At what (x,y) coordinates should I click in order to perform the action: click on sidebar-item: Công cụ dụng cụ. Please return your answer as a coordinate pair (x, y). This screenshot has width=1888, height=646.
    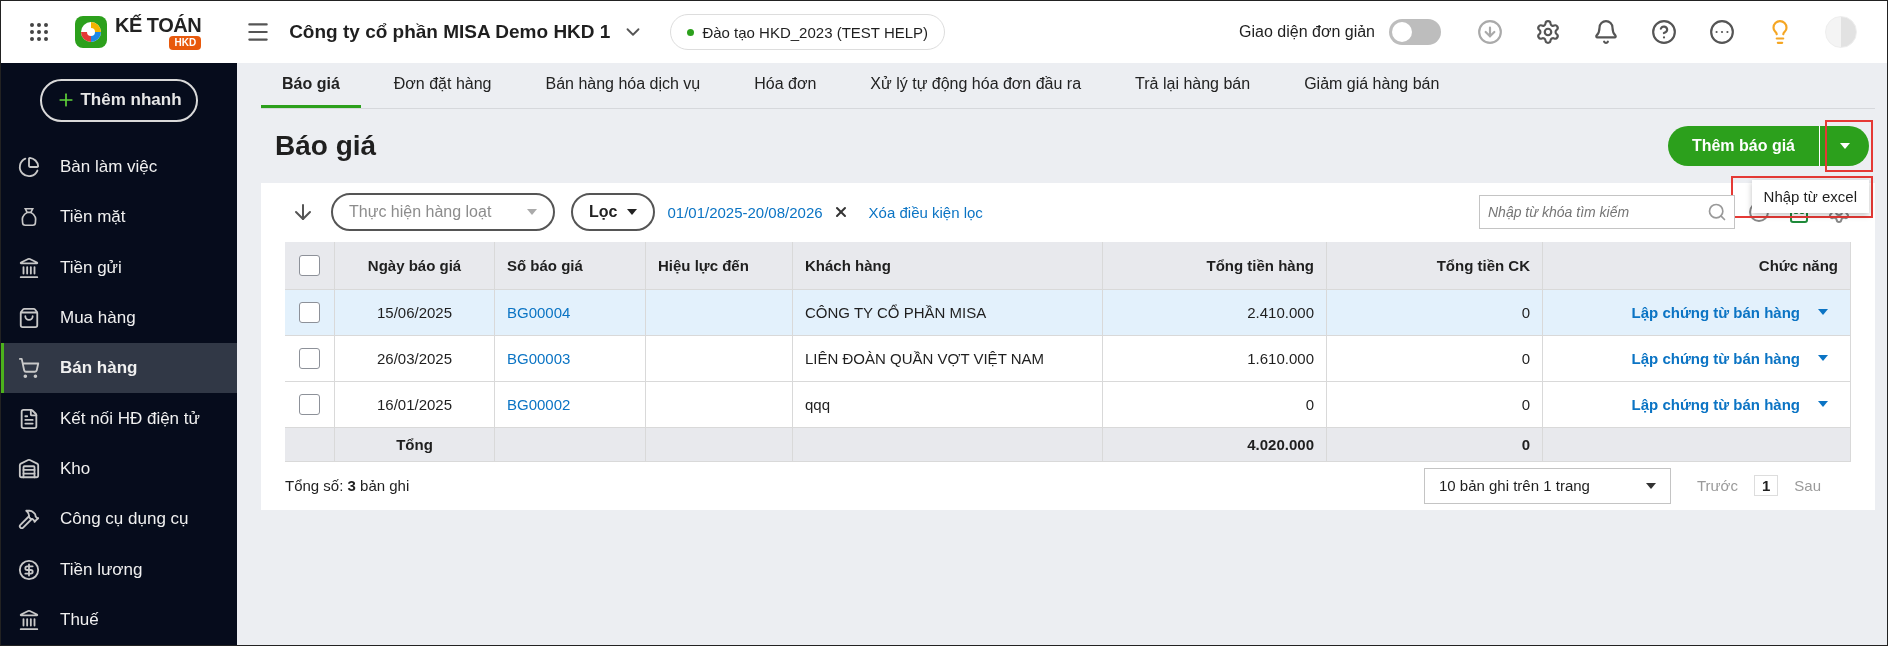
    Looking at the image, I should click on (119, 519).